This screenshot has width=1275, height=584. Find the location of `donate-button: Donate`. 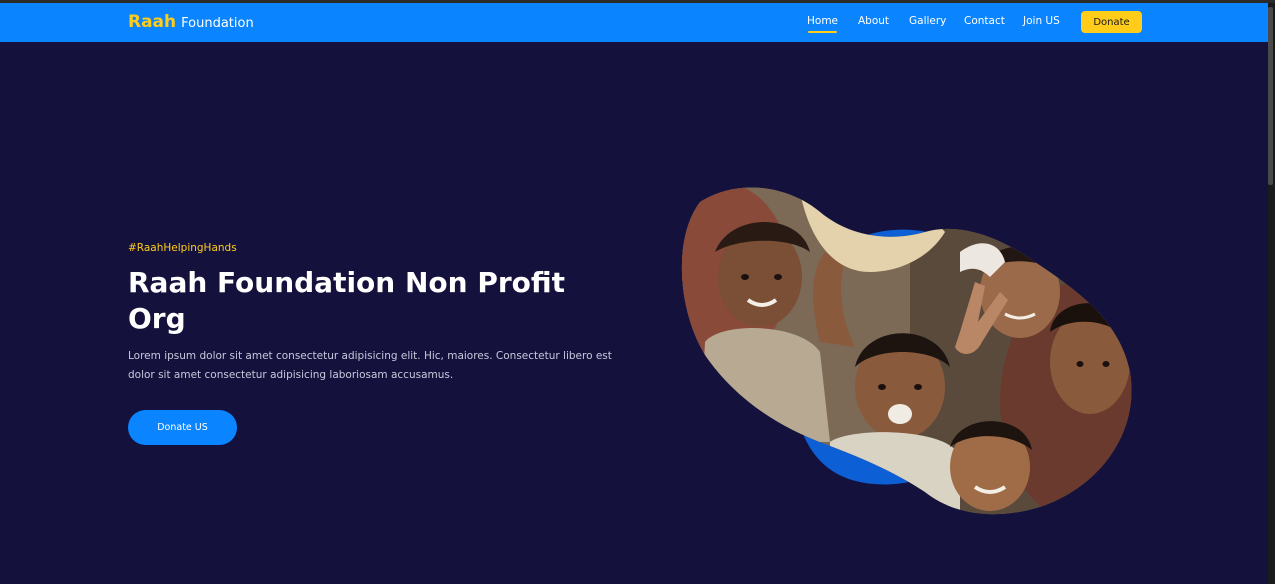

donate-button: Donate is located at coordinates (1111, 22).